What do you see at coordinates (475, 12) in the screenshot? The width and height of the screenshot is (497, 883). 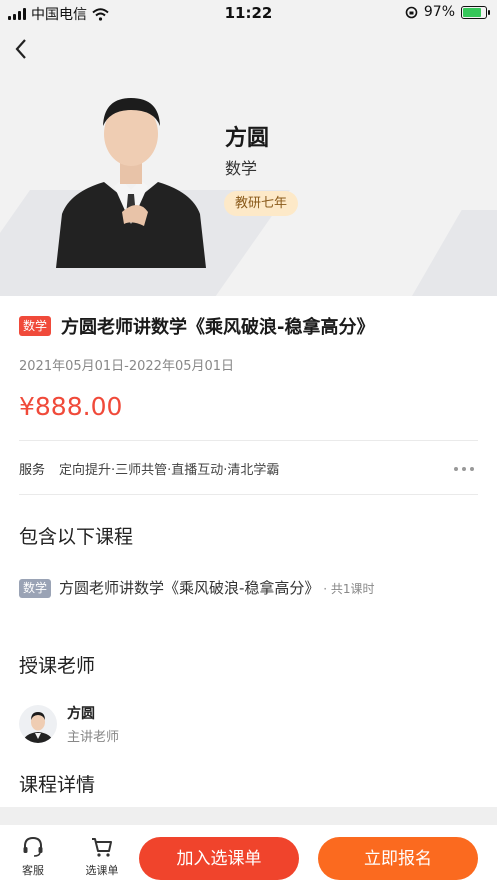 I see `battery-icon` at bounding box center [475, 12].